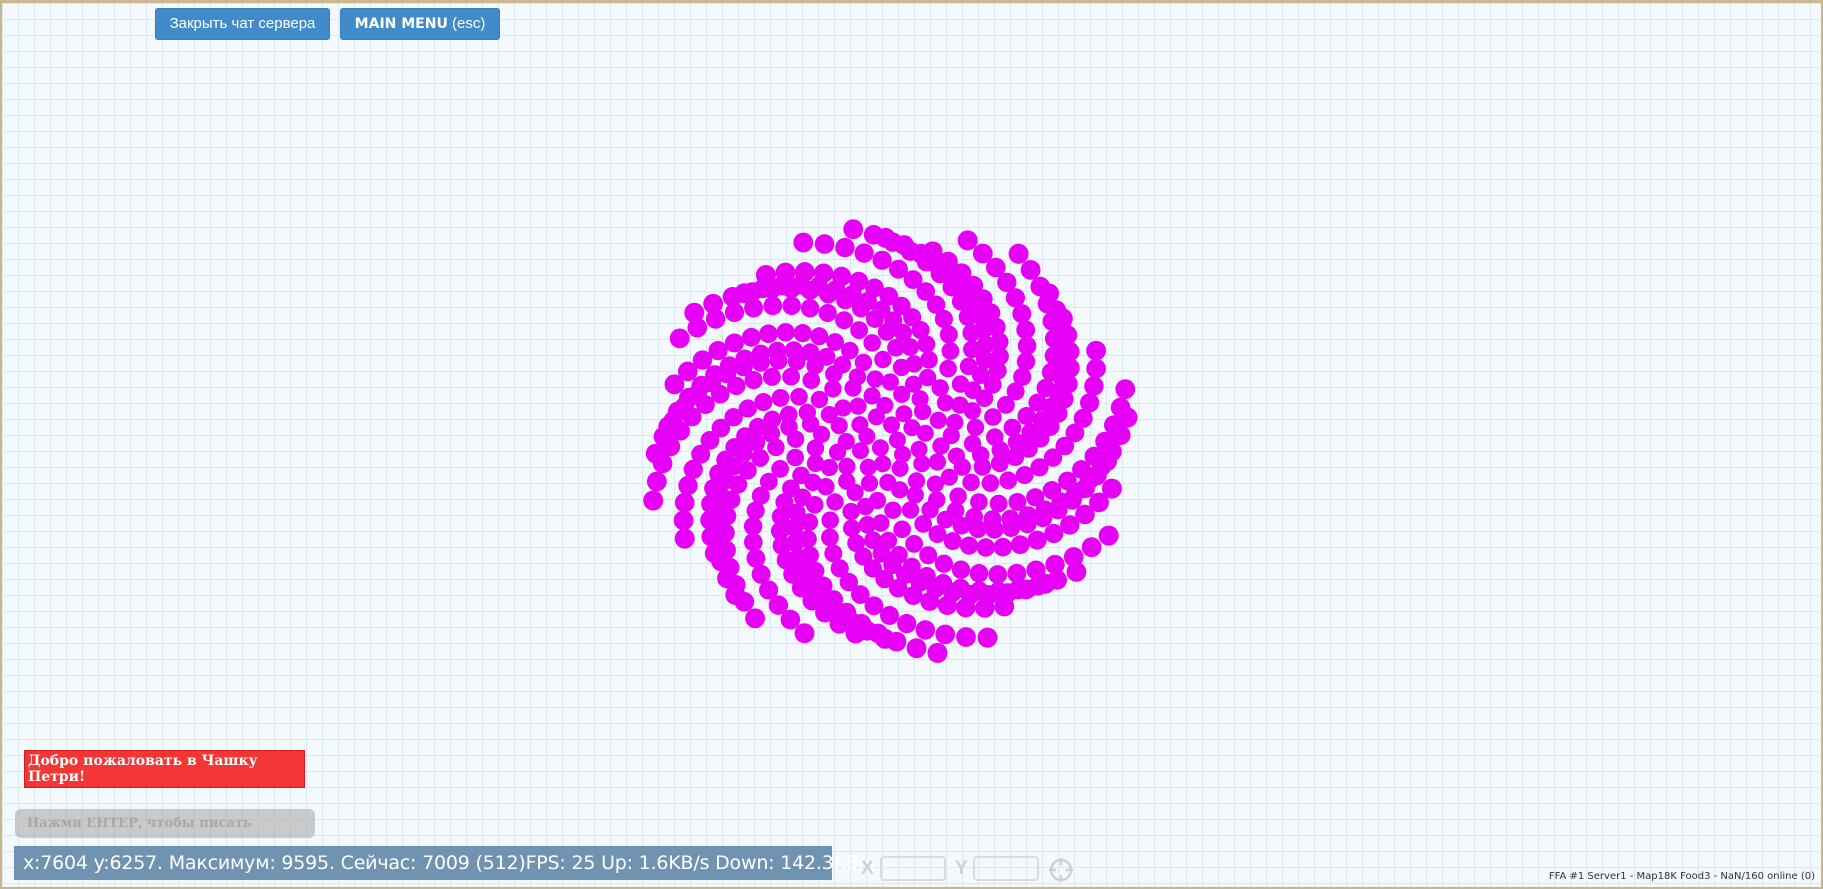  What do you see at coordinates (961, 868) in the screenshot?
I see `y-coord-label: Y` at bounding box center [961, 868].